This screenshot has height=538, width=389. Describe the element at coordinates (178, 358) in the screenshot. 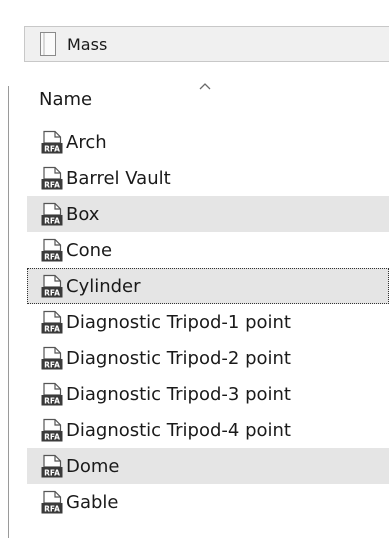

I see `file-name: Diagnostic Tripod-2 point` at that location.